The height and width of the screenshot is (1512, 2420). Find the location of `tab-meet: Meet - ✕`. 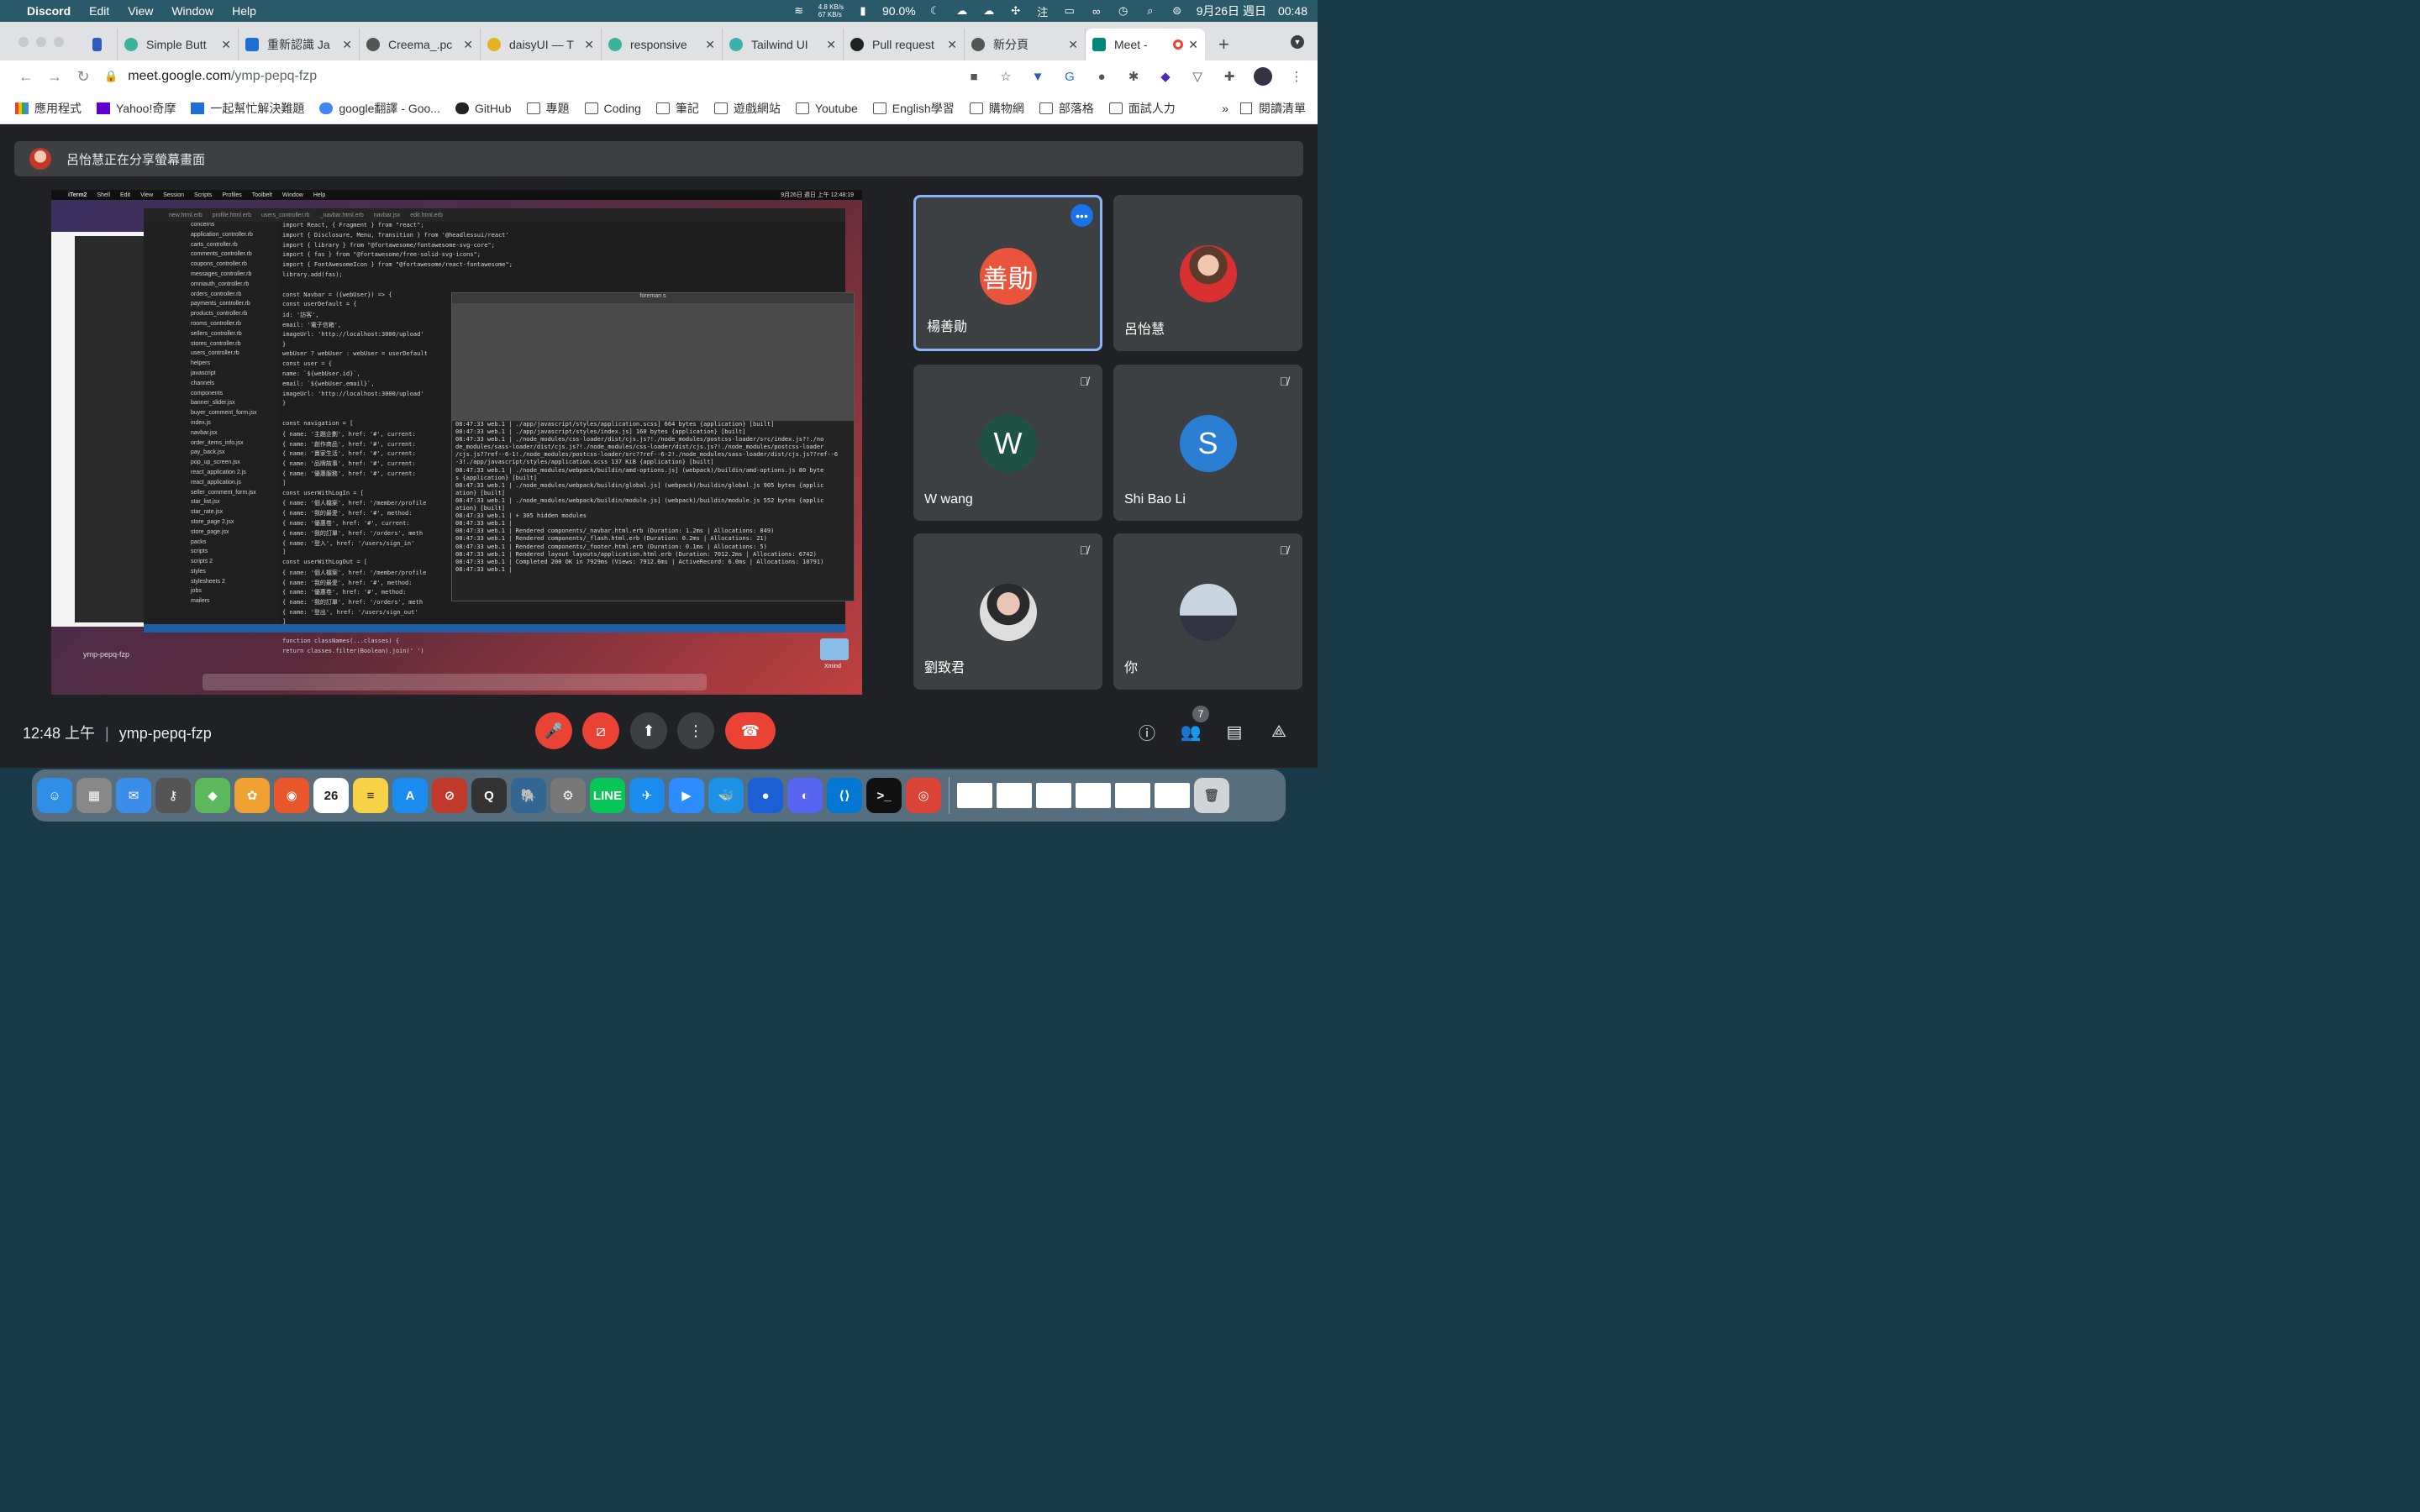

tab-meet: Meet - ✕ is located at coordinates (1145, 44).